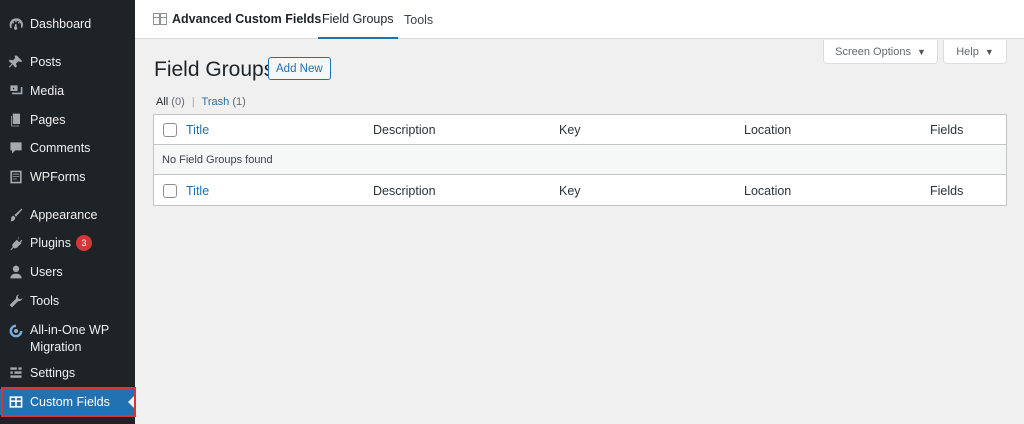  I want to click on dashboard-icon, so click(15, 24).